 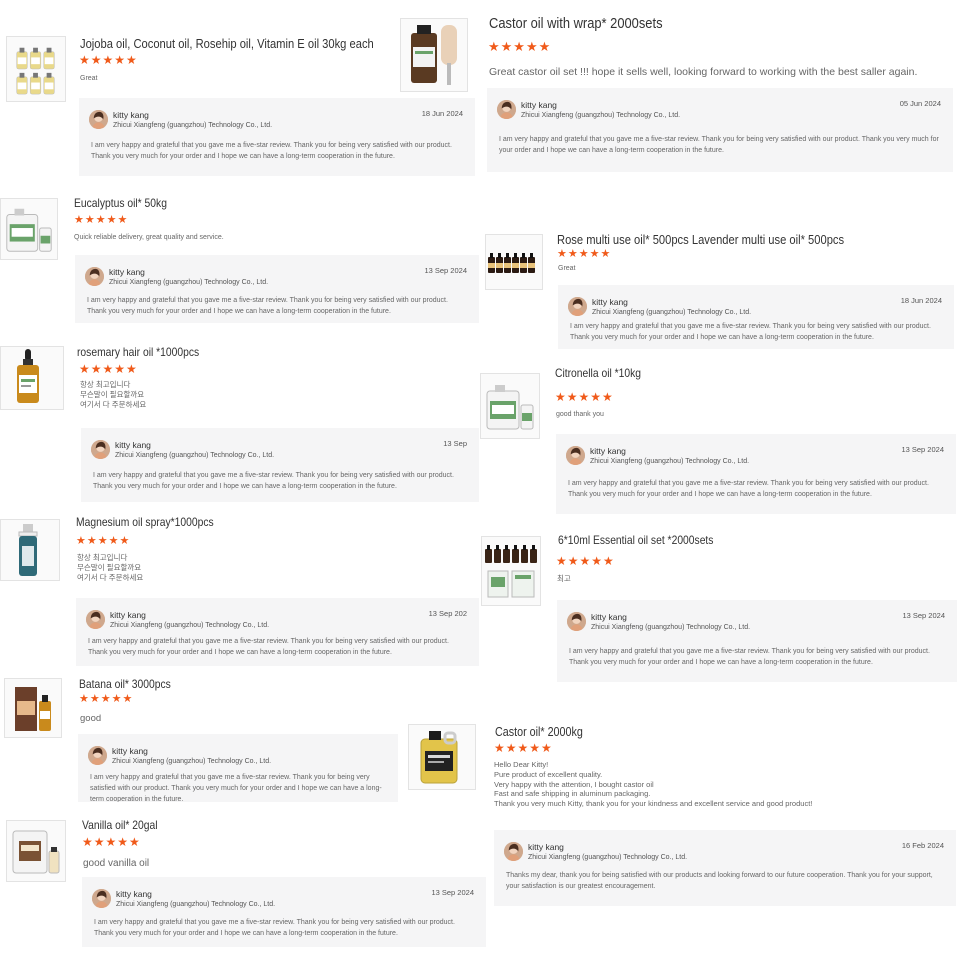 I want to click on oil-bottles-set-icon, so click(x=36, y=69).